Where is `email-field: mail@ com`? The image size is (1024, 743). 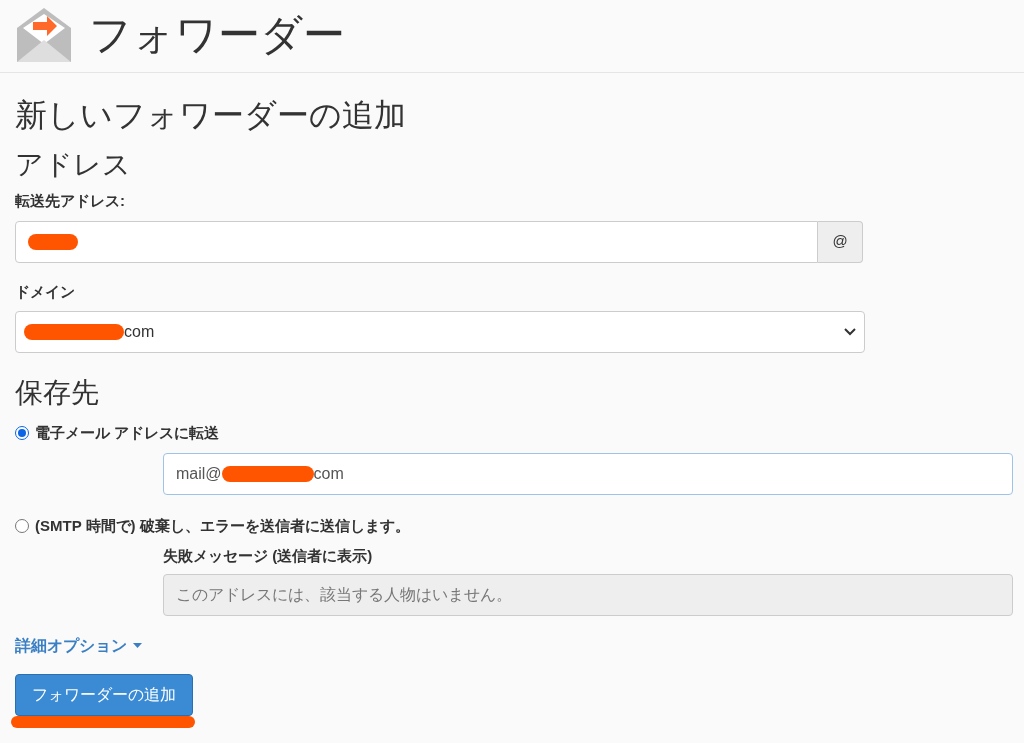 email-field: mail@ com is located at coordinates (588, 473).